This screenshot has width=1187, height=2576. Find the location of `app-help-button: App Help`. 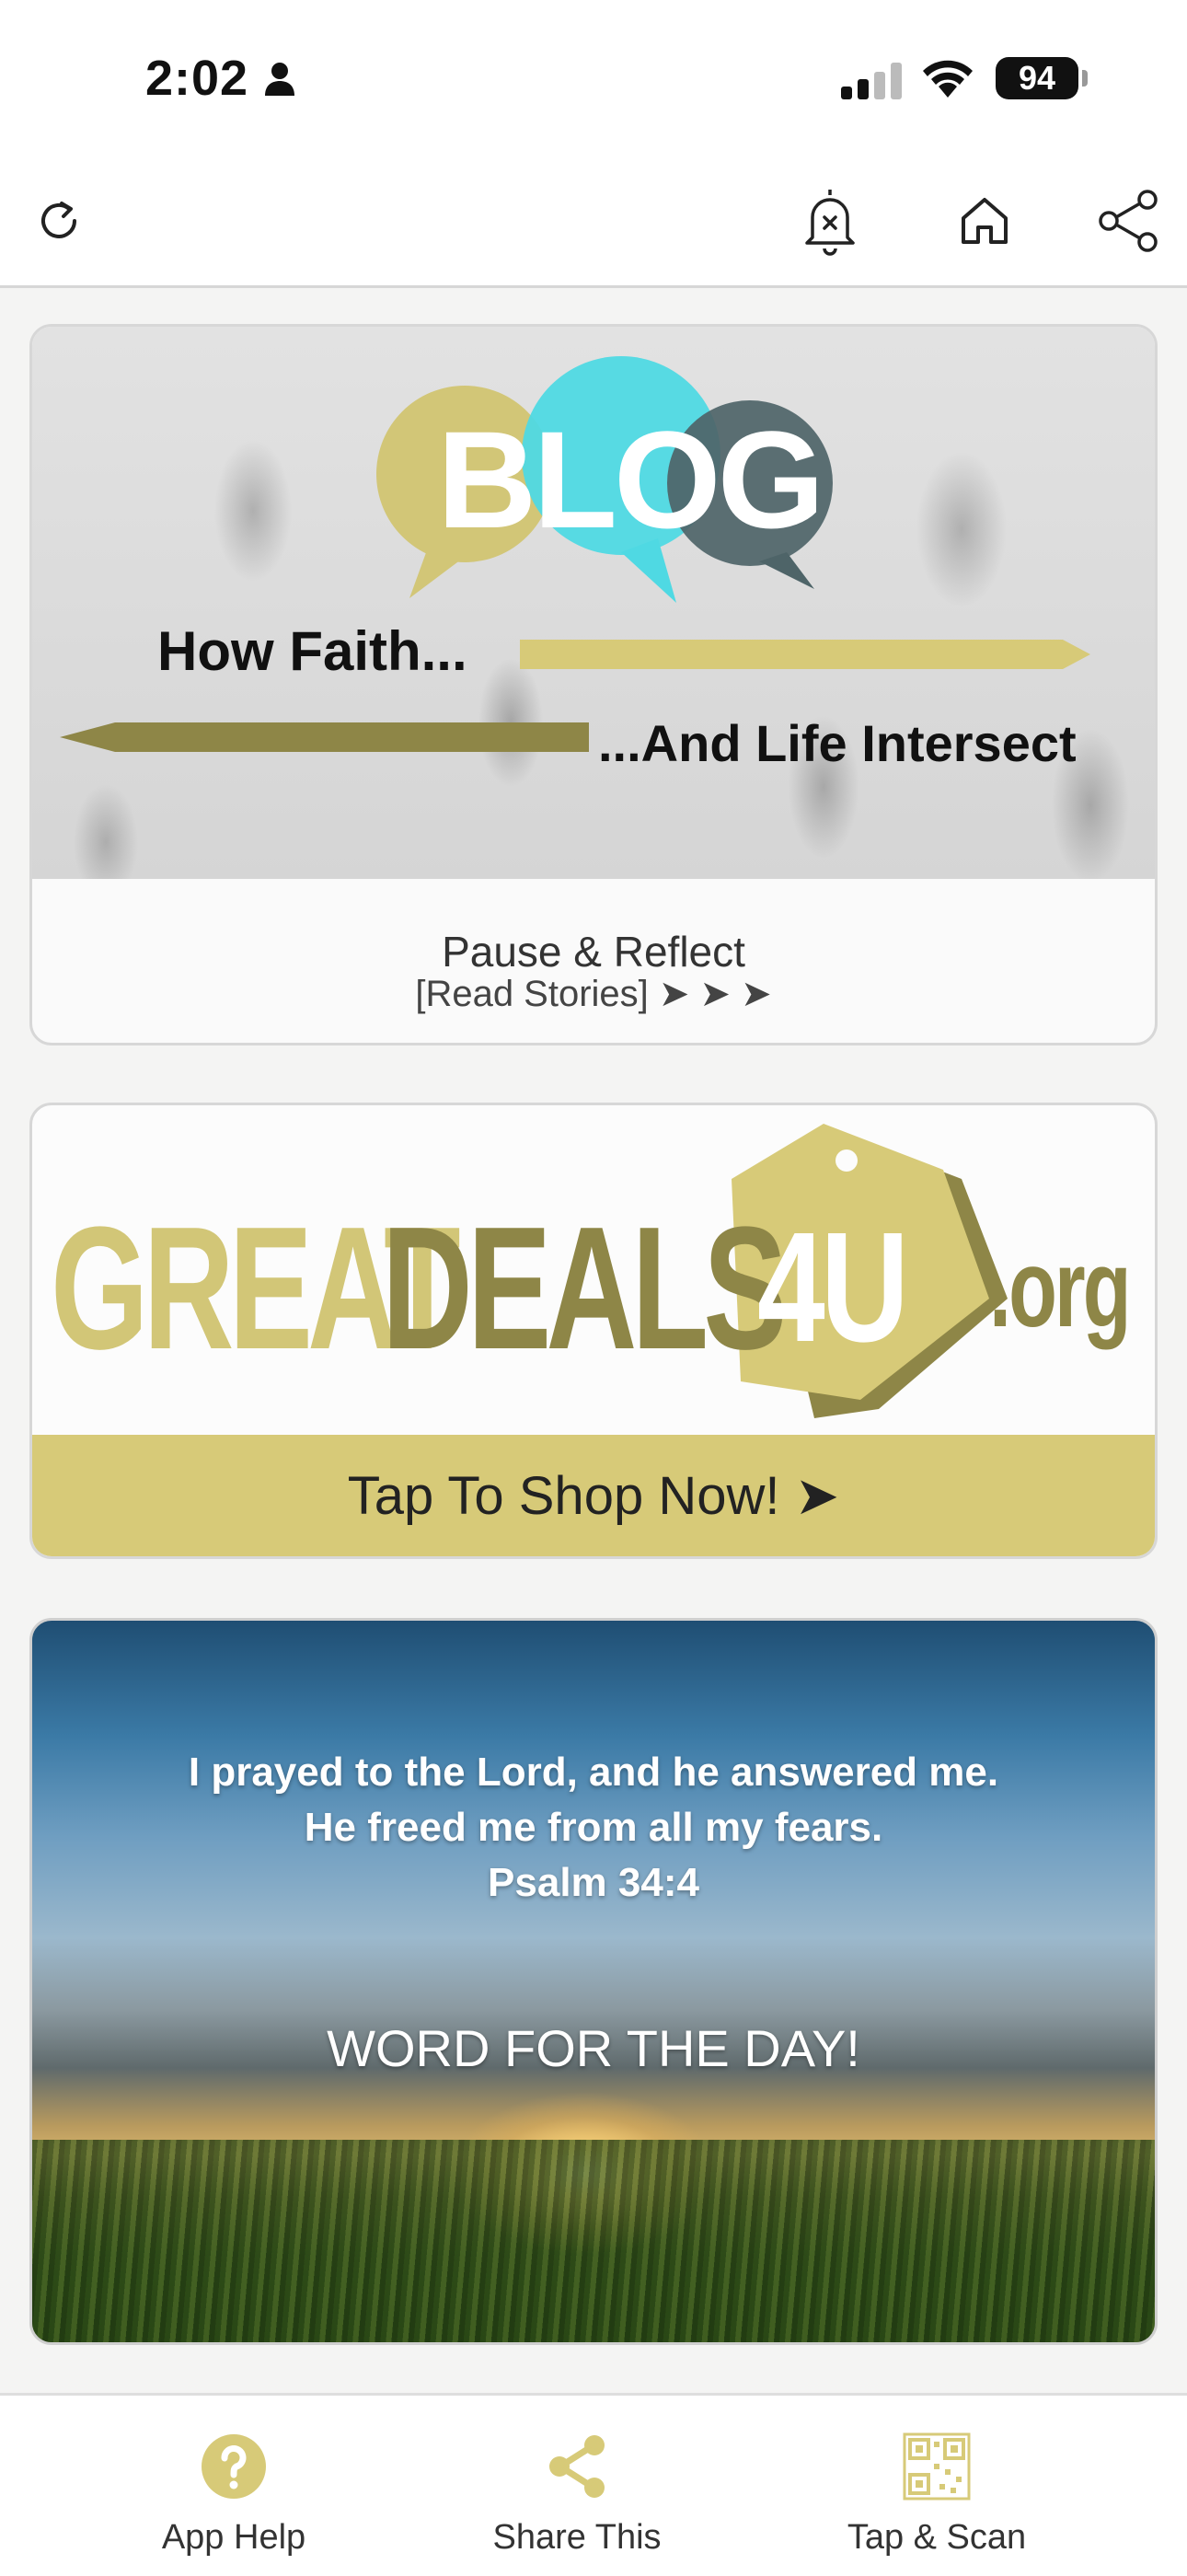

app-help-button: App Help is located at coordinates (234, 2495).